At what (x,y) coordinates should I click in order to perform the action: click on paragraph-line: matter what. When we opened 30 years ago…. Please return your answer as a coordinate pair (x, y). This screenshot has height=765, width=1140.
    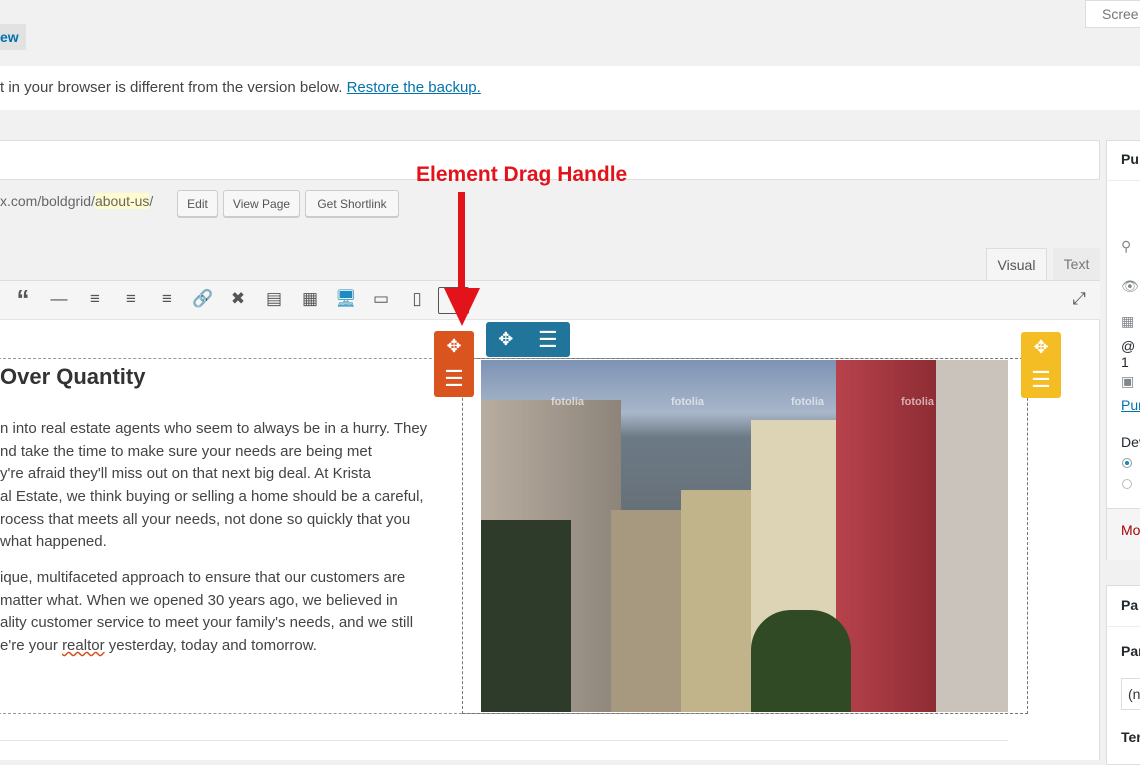
    Looking at the image, I should click on (199, 600).